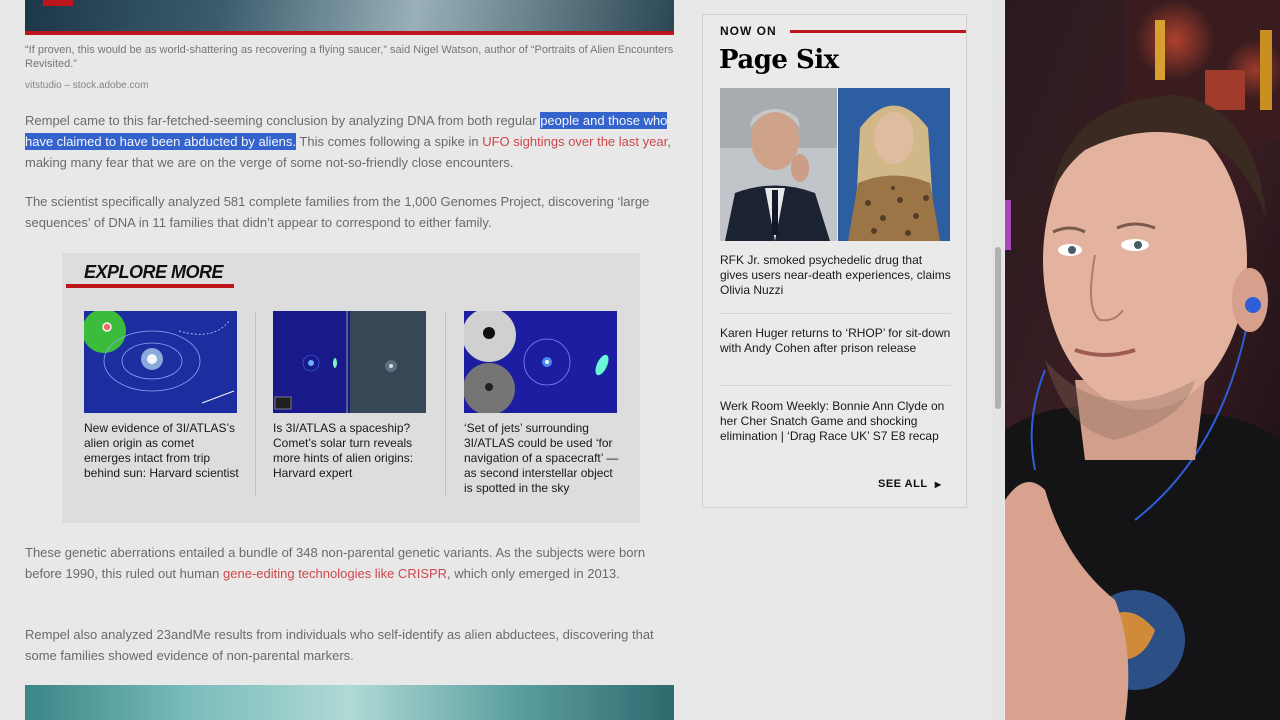  Describe the element at coordinates (938, 484) in the screenshot. I see `caret-right-icon: ▶` at that location.